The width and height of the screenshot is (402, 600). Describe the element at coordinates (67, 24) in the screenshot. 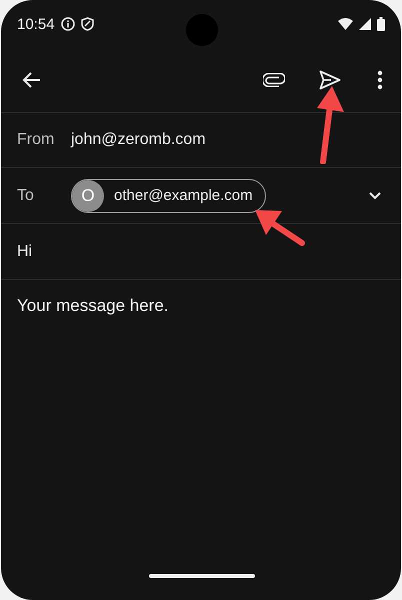

I see `info-icon` at that location.